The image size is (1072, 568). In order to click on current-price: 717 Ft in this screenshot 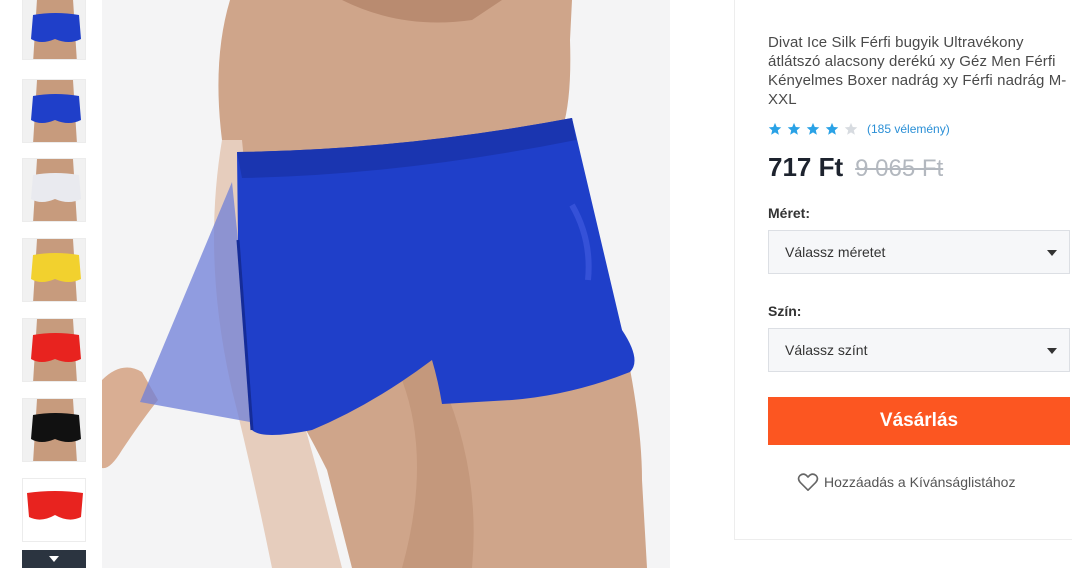, I will do `click(806, 167)`.